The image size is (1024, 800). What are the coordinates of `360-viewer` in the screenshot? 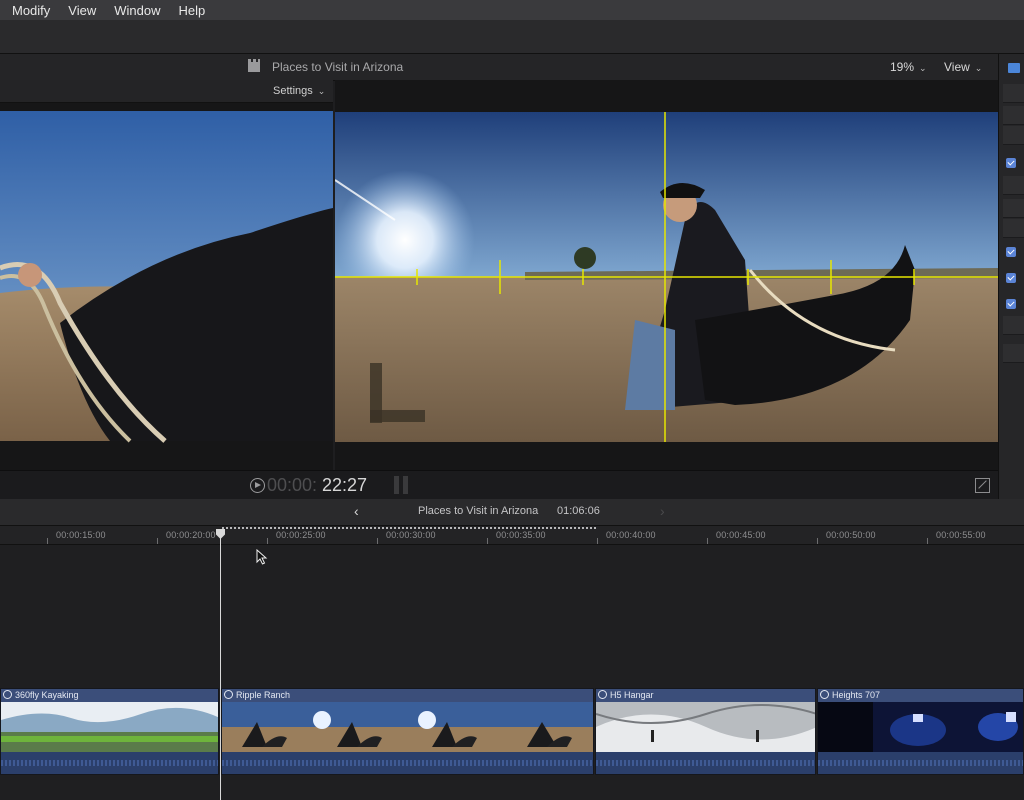 It's located at (166, 286).